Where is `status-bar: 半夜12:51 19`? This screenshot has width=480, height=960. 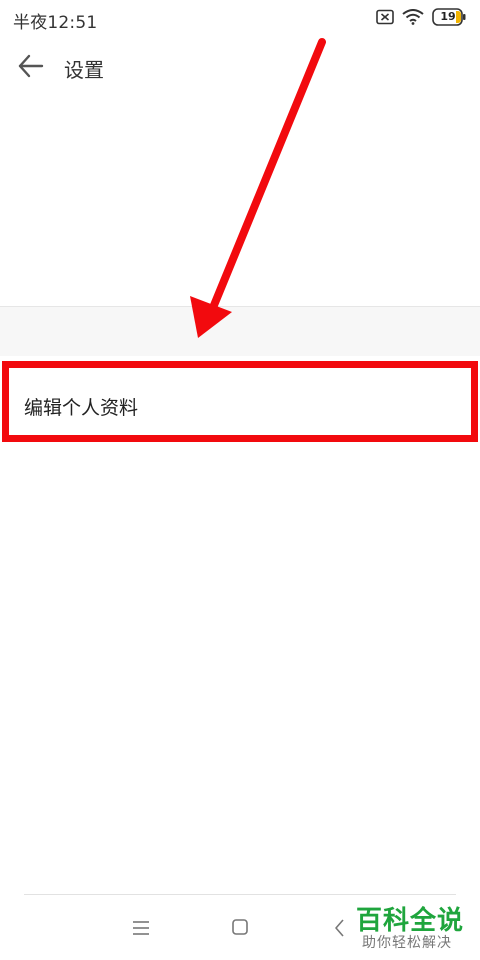
status-bar: 半夜12:51 19 is located at coordinates (240, 17).